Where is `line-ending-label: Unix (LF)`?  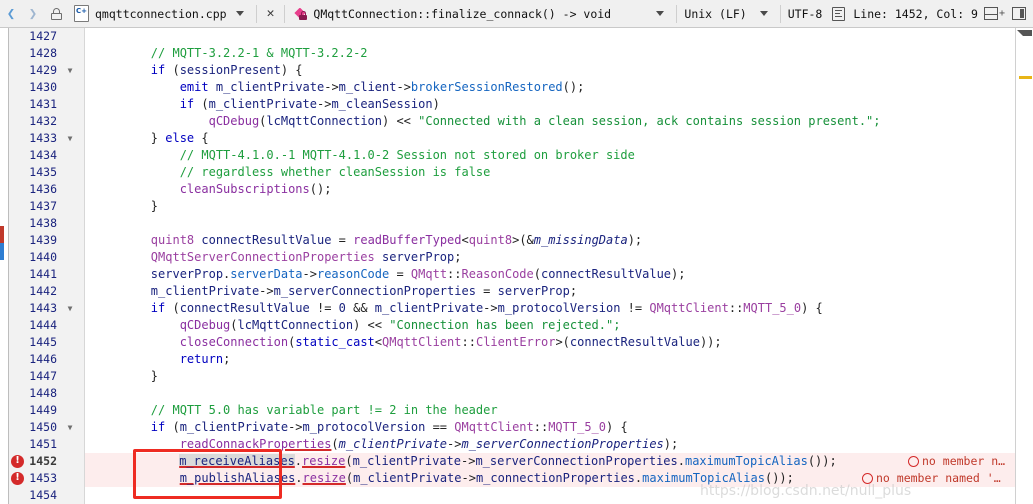
line-ending-label: Unix (LF) is located at coordinates (715, 14).